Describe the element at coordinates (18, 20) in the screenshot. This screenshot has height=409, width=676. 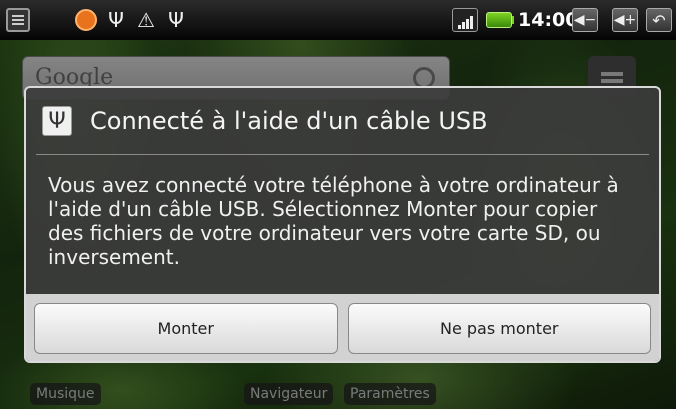
I see `menu-icon` at that location.